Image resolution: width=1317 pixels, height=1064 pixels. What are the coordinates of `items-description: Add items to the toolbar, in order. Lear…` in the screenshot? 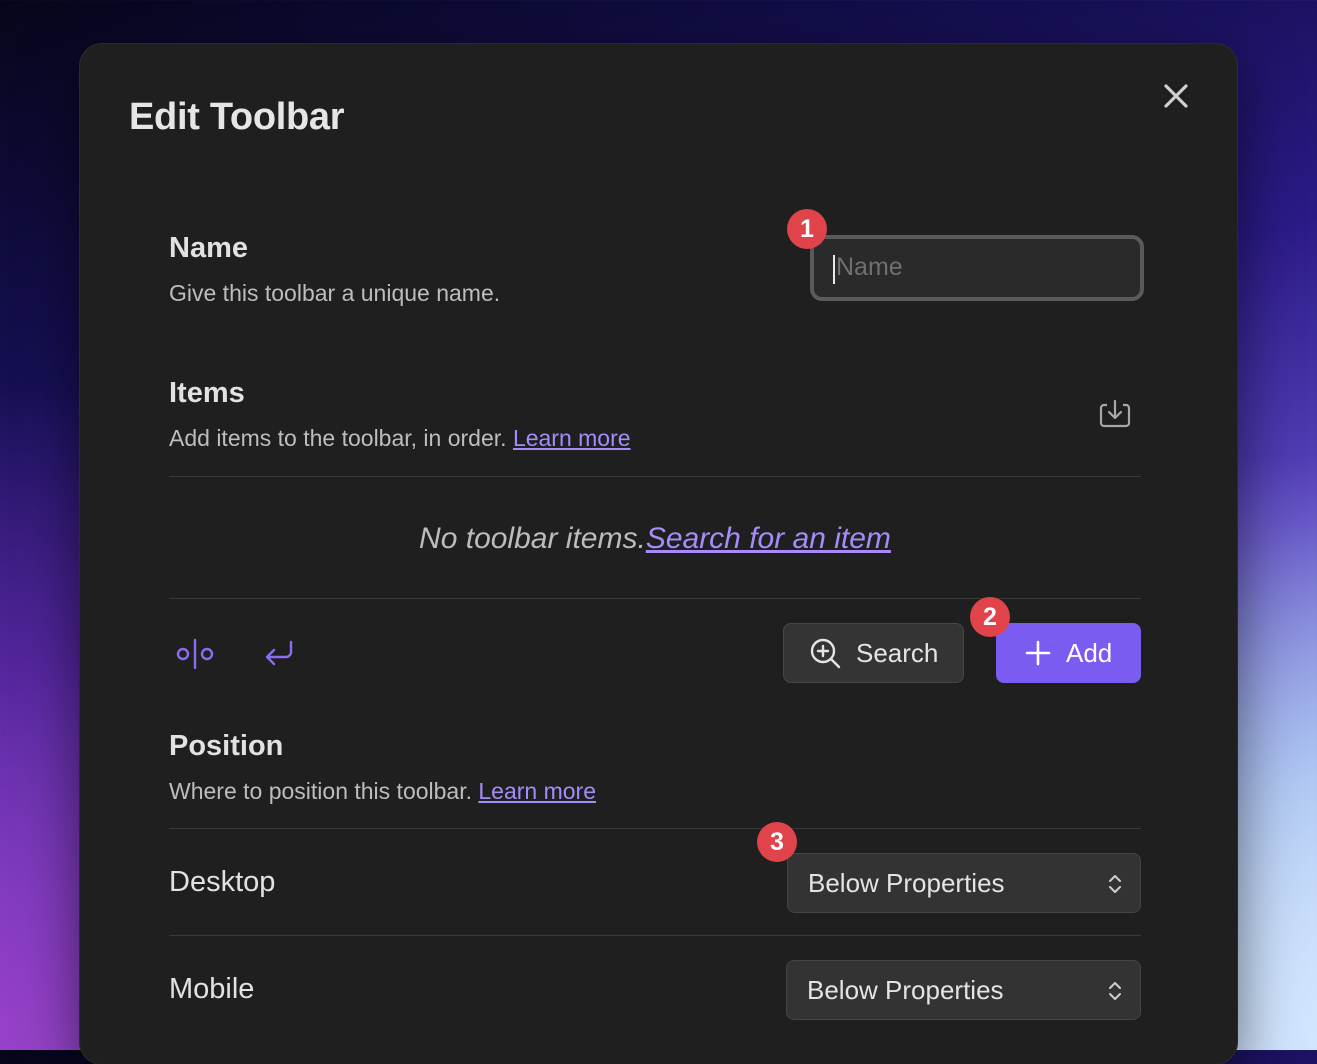 It's located at (400, 438).